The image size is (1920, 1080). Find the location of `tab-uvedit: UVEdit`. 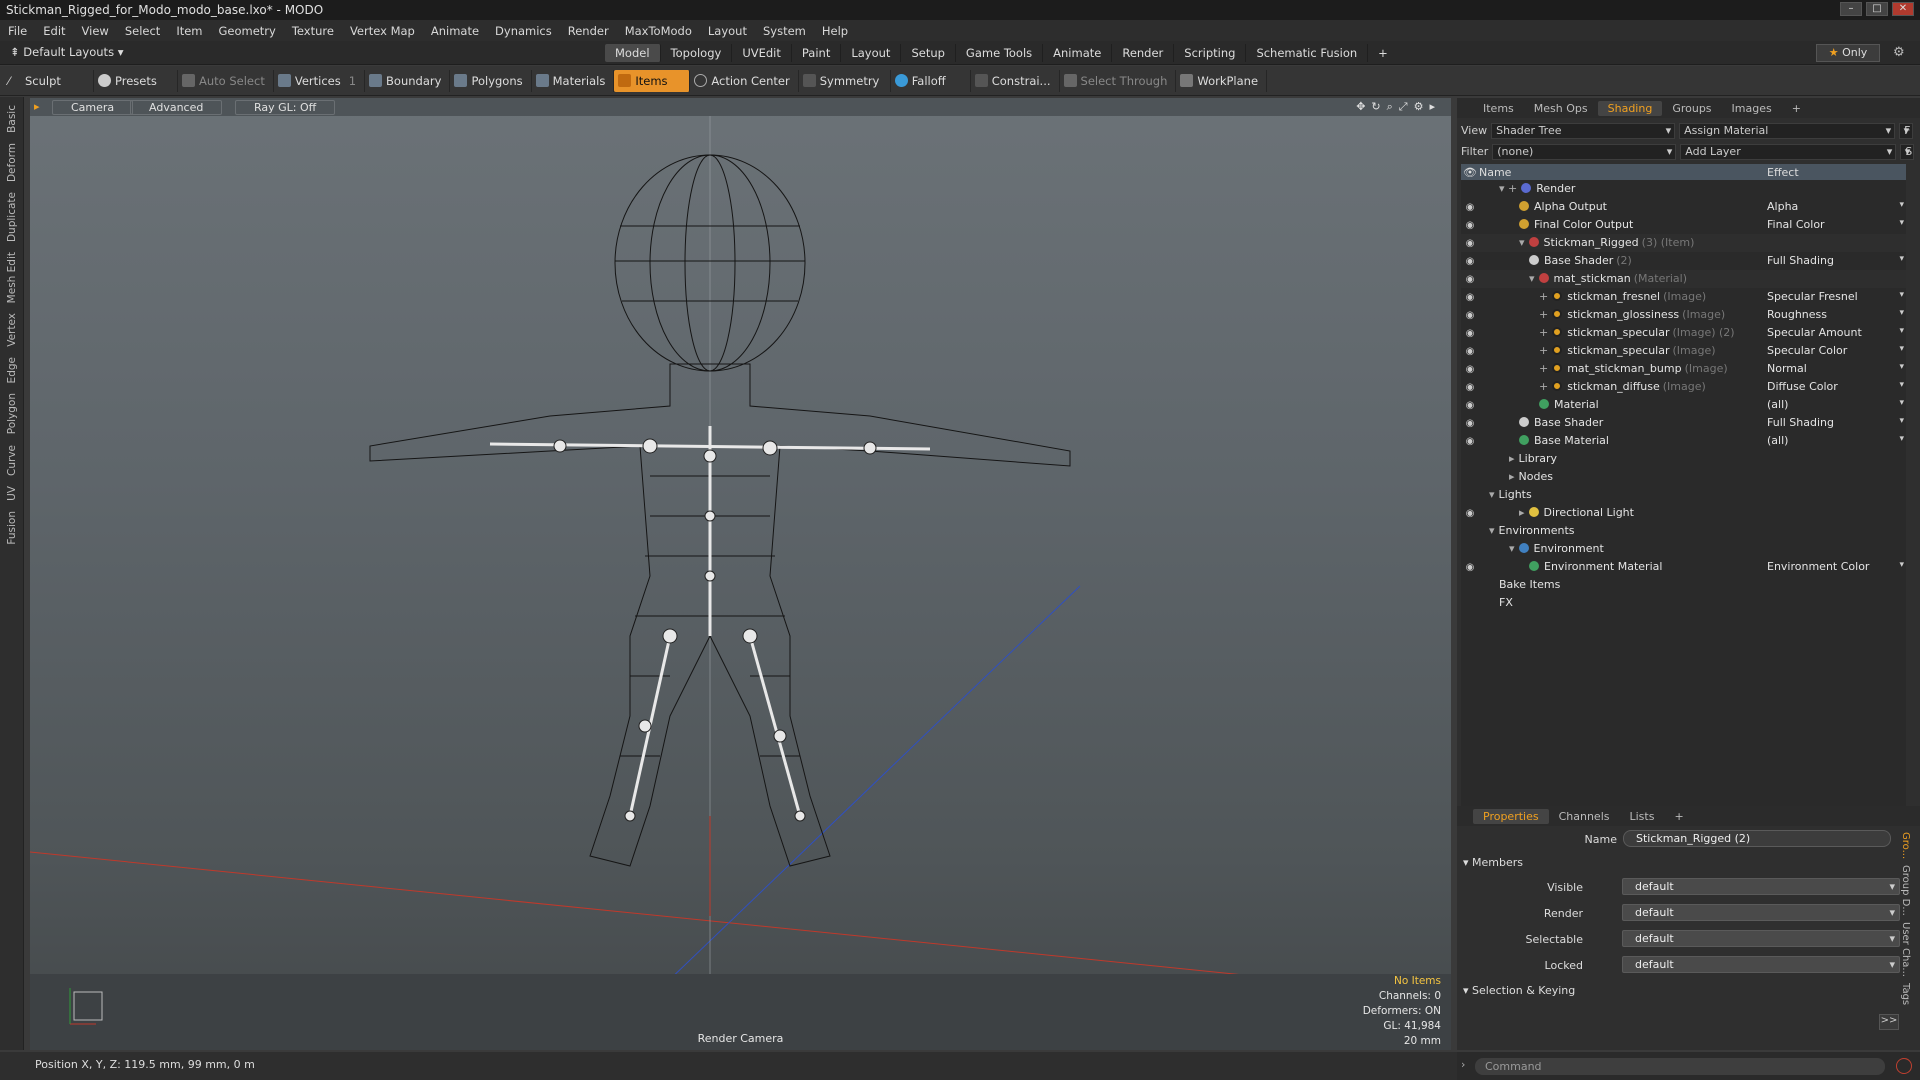

tab-uvedit: UVEdit is located at coordinates (762, 53).